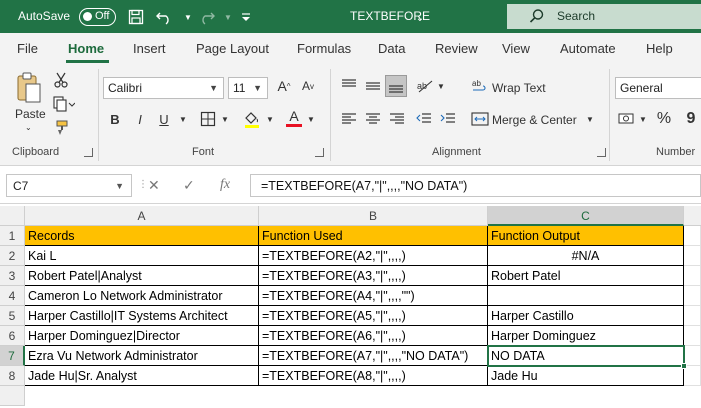 This screenshot has width=701, height=408. What do you see at coordinates (225, 119) in the screenshot?
I see `borders-dropdown-icon: ▼` at bounding box center [225, 119].